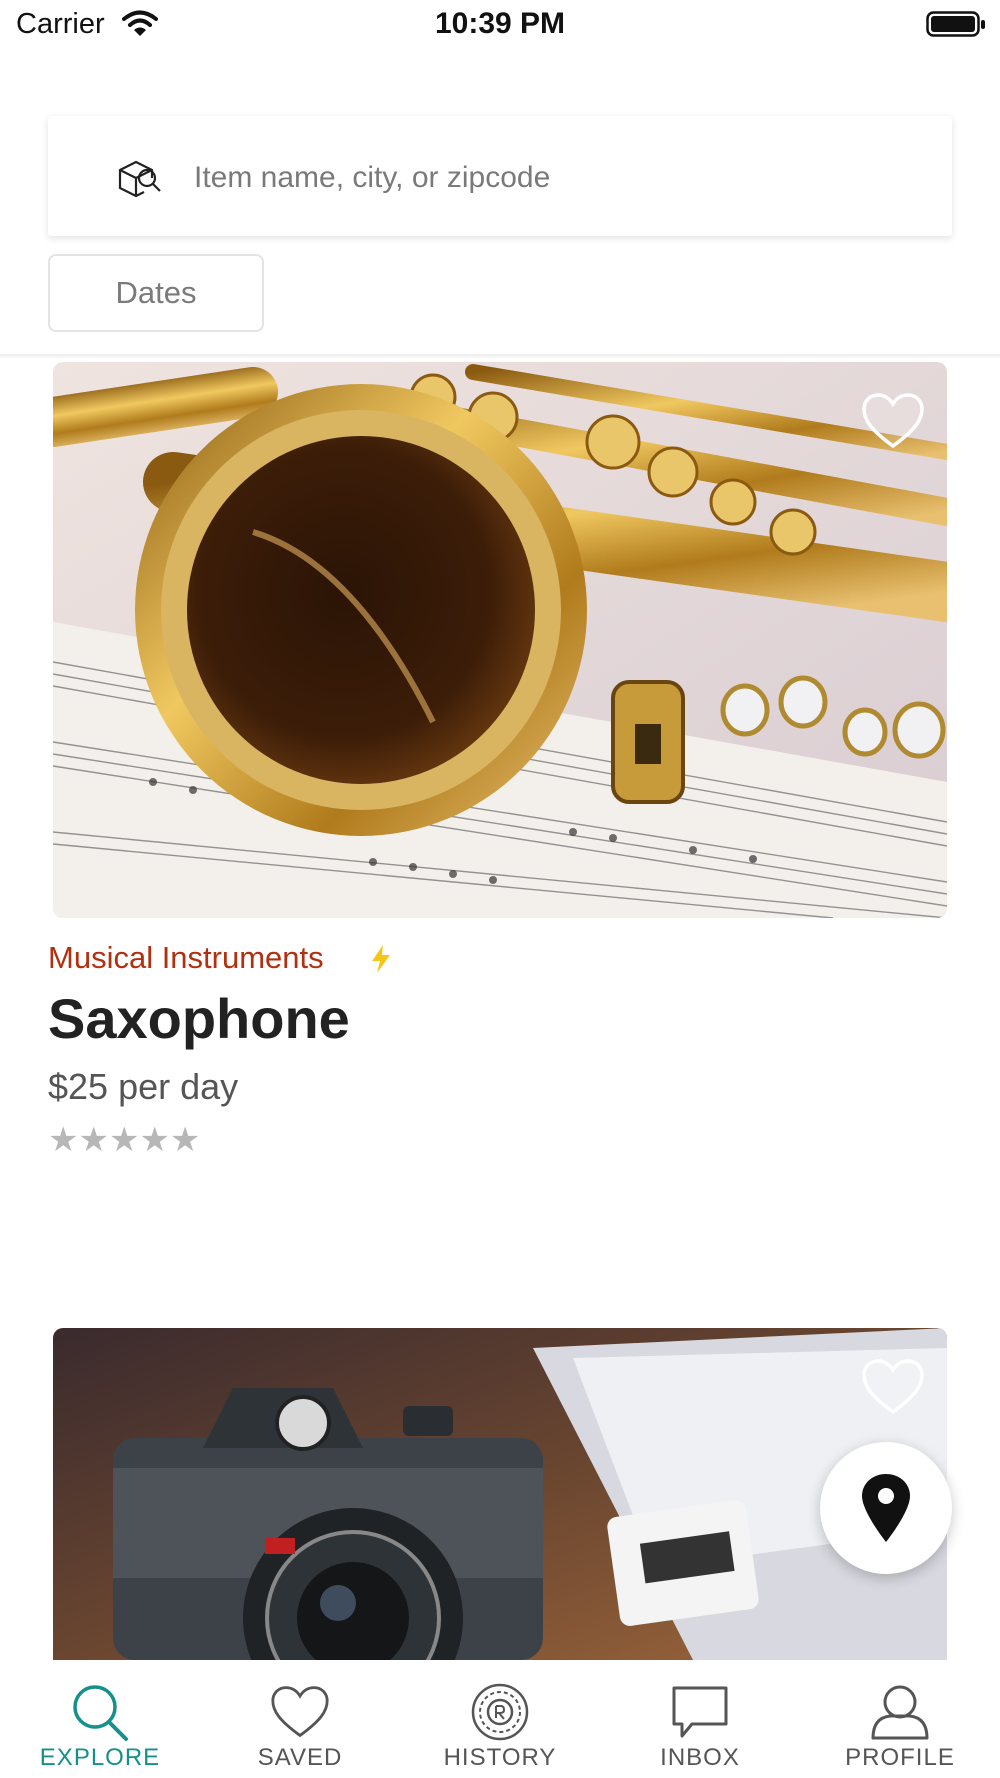  I want to click on search-icon, so click(100, 1713).